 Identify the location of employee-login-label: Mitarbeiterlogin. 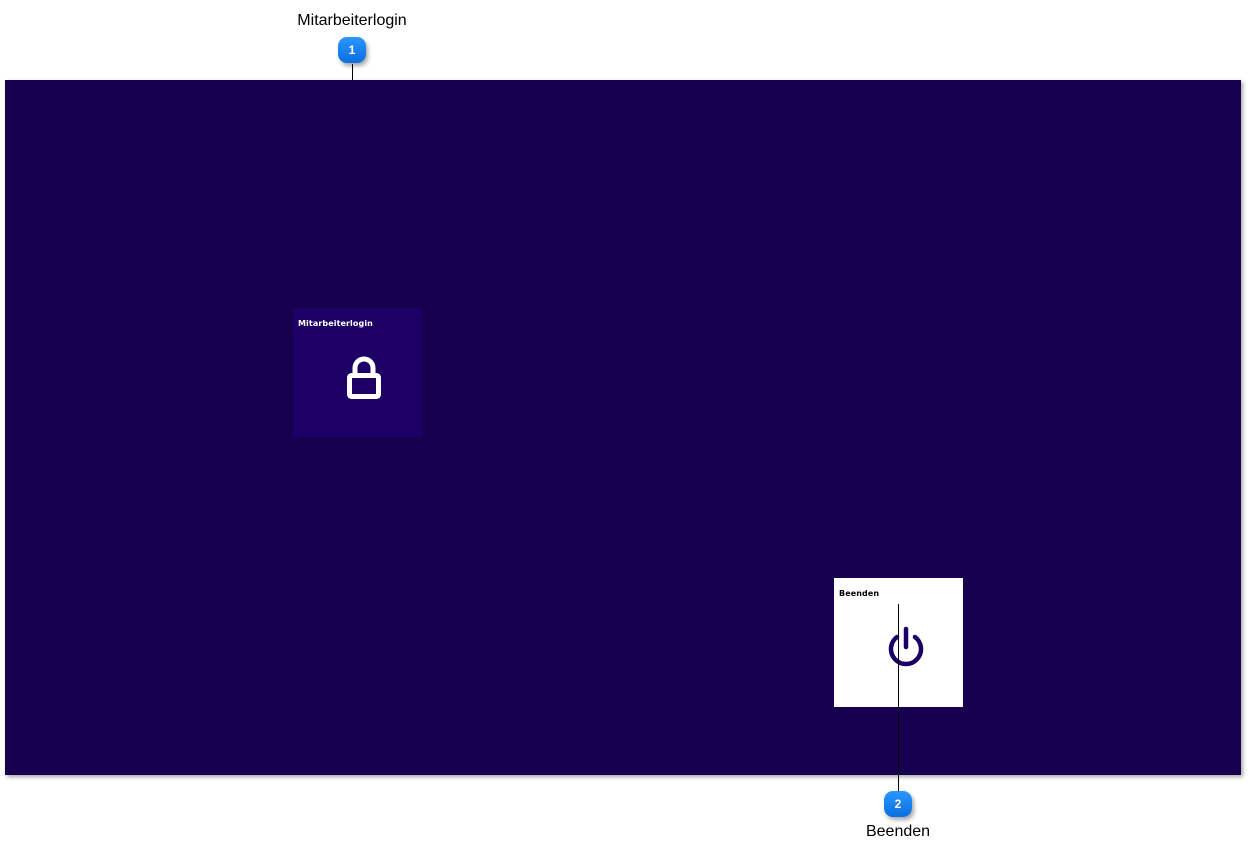
(335, 323).